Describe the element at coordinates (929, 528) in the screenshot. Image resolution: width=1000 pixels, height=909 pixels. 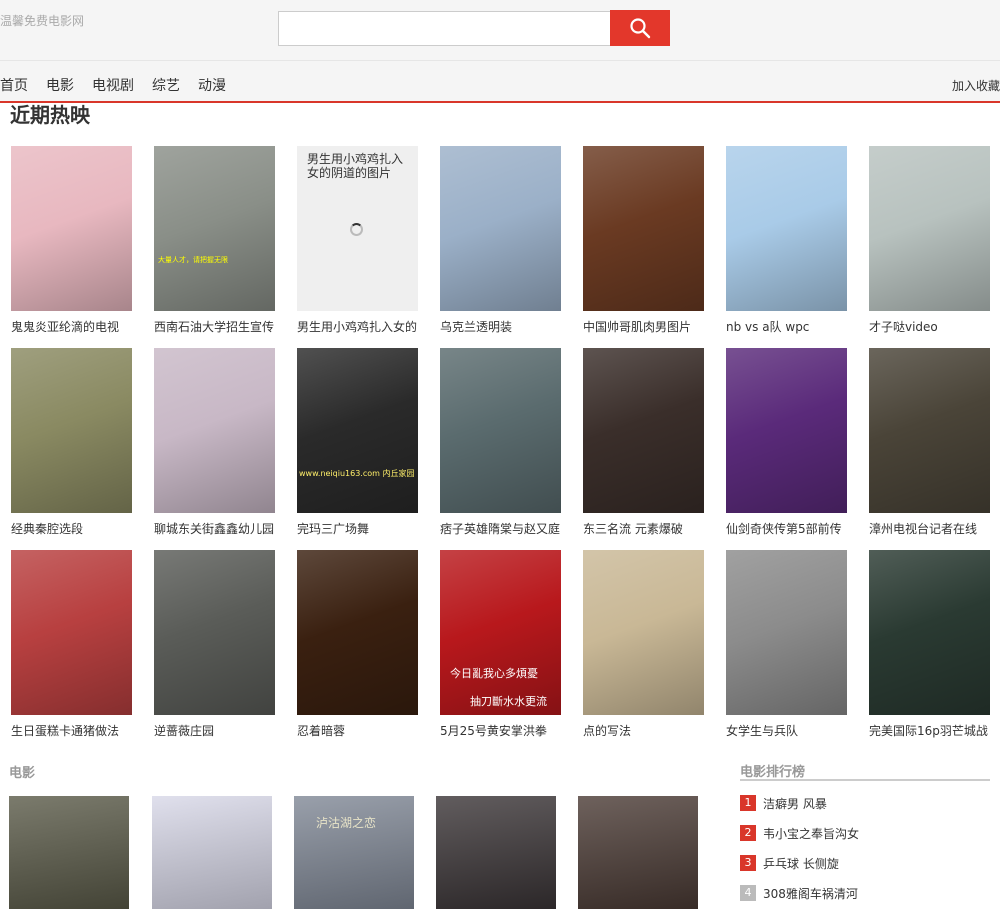
I see `video-title: 漳州电视台记者在线` at that location.